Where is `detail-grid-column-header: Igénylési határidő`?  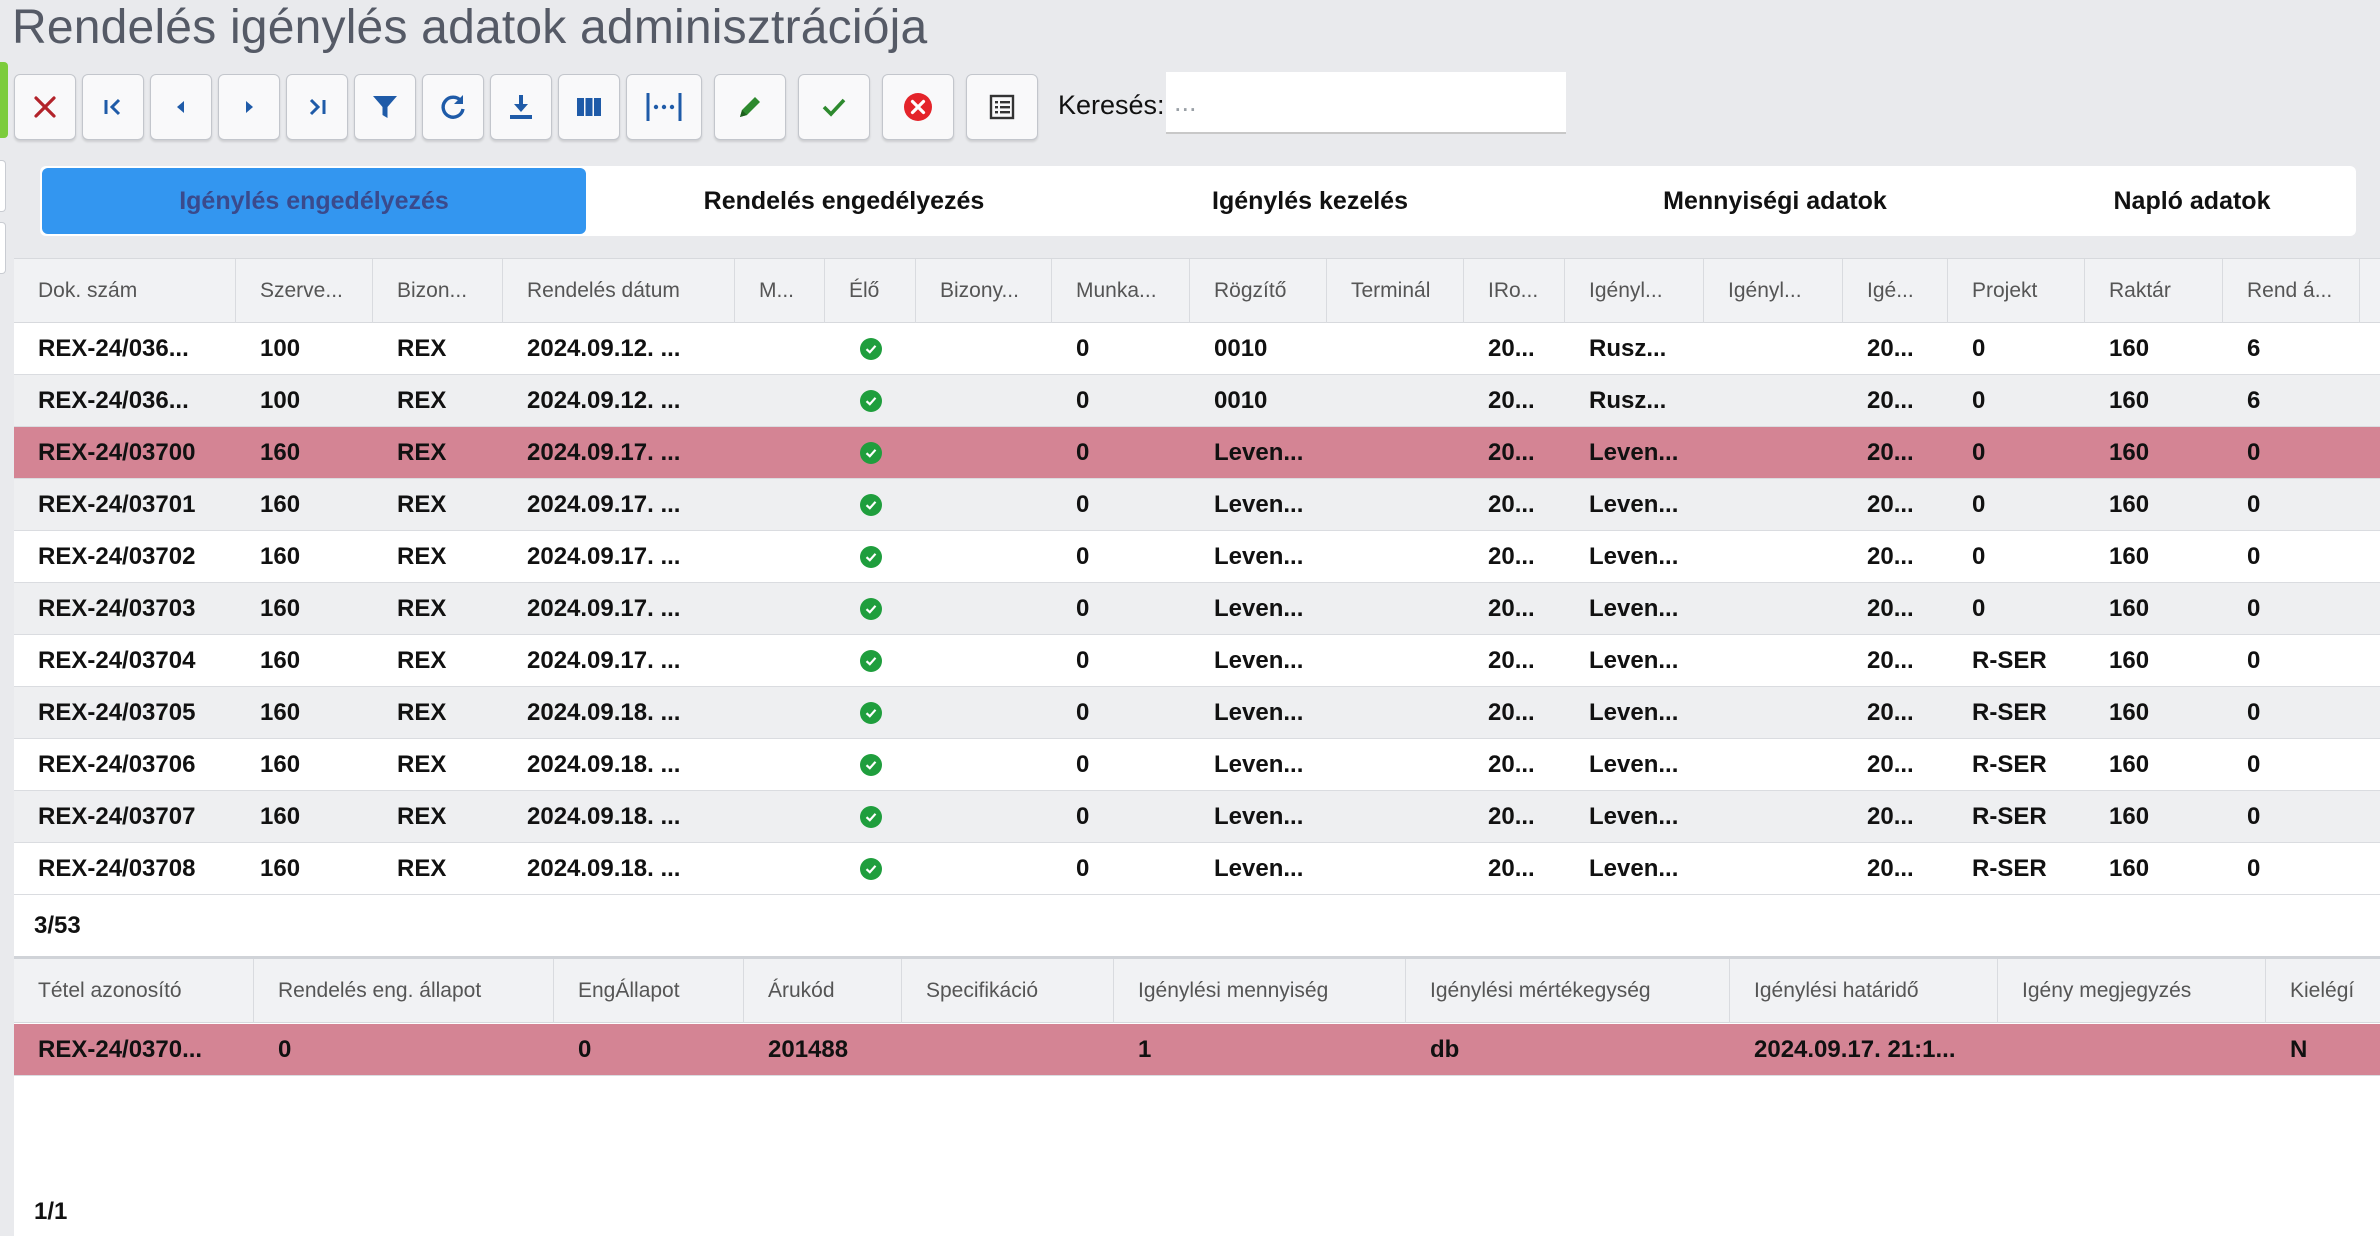 detail-grid-column-header: Igénylési határidő is located at coordinates (1864, 991).